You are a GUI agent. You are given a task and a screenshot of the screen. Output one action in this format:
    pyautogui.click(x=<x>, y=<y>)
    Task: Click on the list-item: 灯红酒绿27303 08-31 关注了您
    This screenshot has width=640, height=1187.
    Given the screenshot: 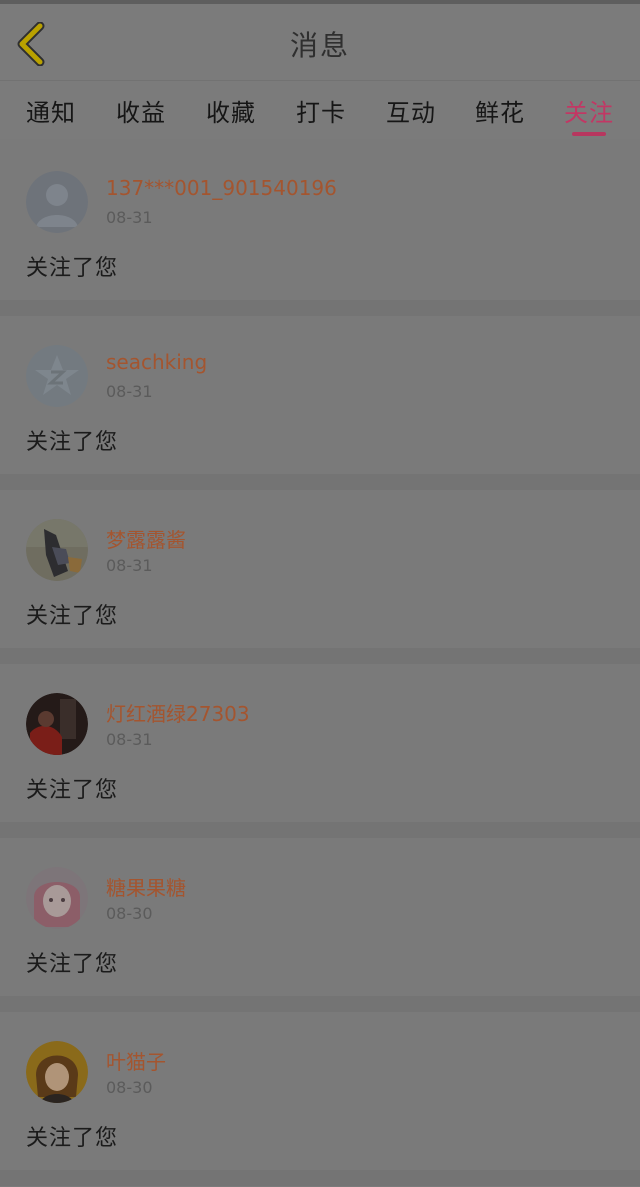 What is the action you would take?
    pyautogui.click(x=320, y=743)
    